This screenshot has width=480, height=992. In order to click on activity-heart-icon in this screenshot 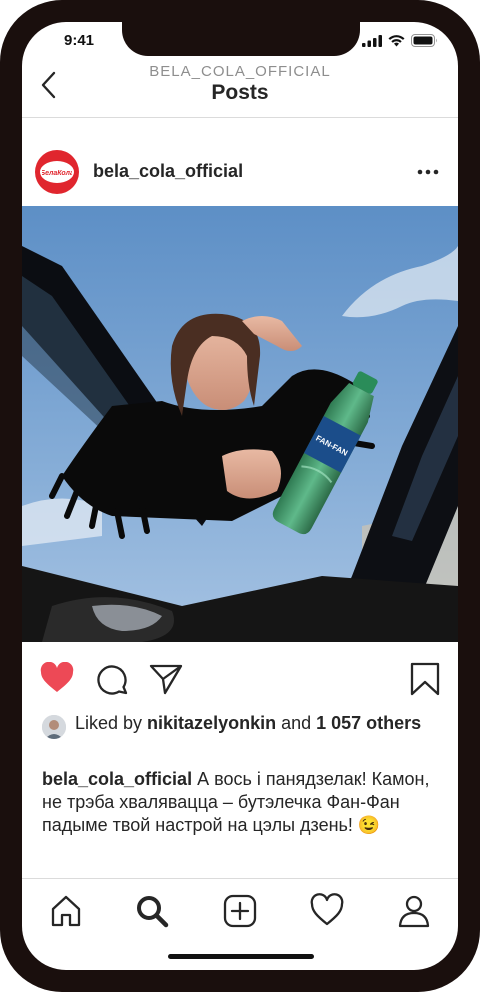, I will do `click(327, 909)`.